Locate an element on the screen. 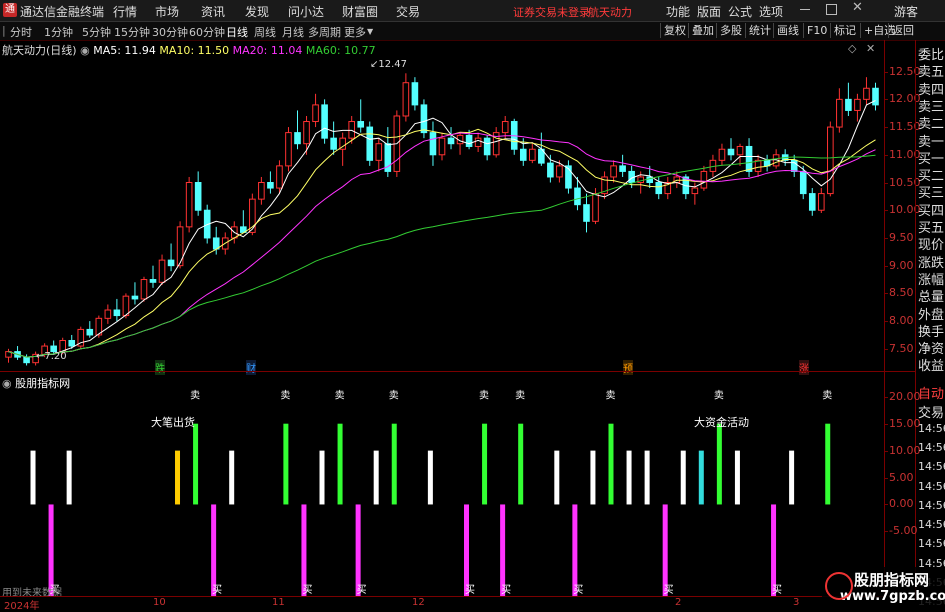 Image resolution: width=945 pixels, height=612 pixels. period-intraday: 分时 is located at coordinates (21, 32).